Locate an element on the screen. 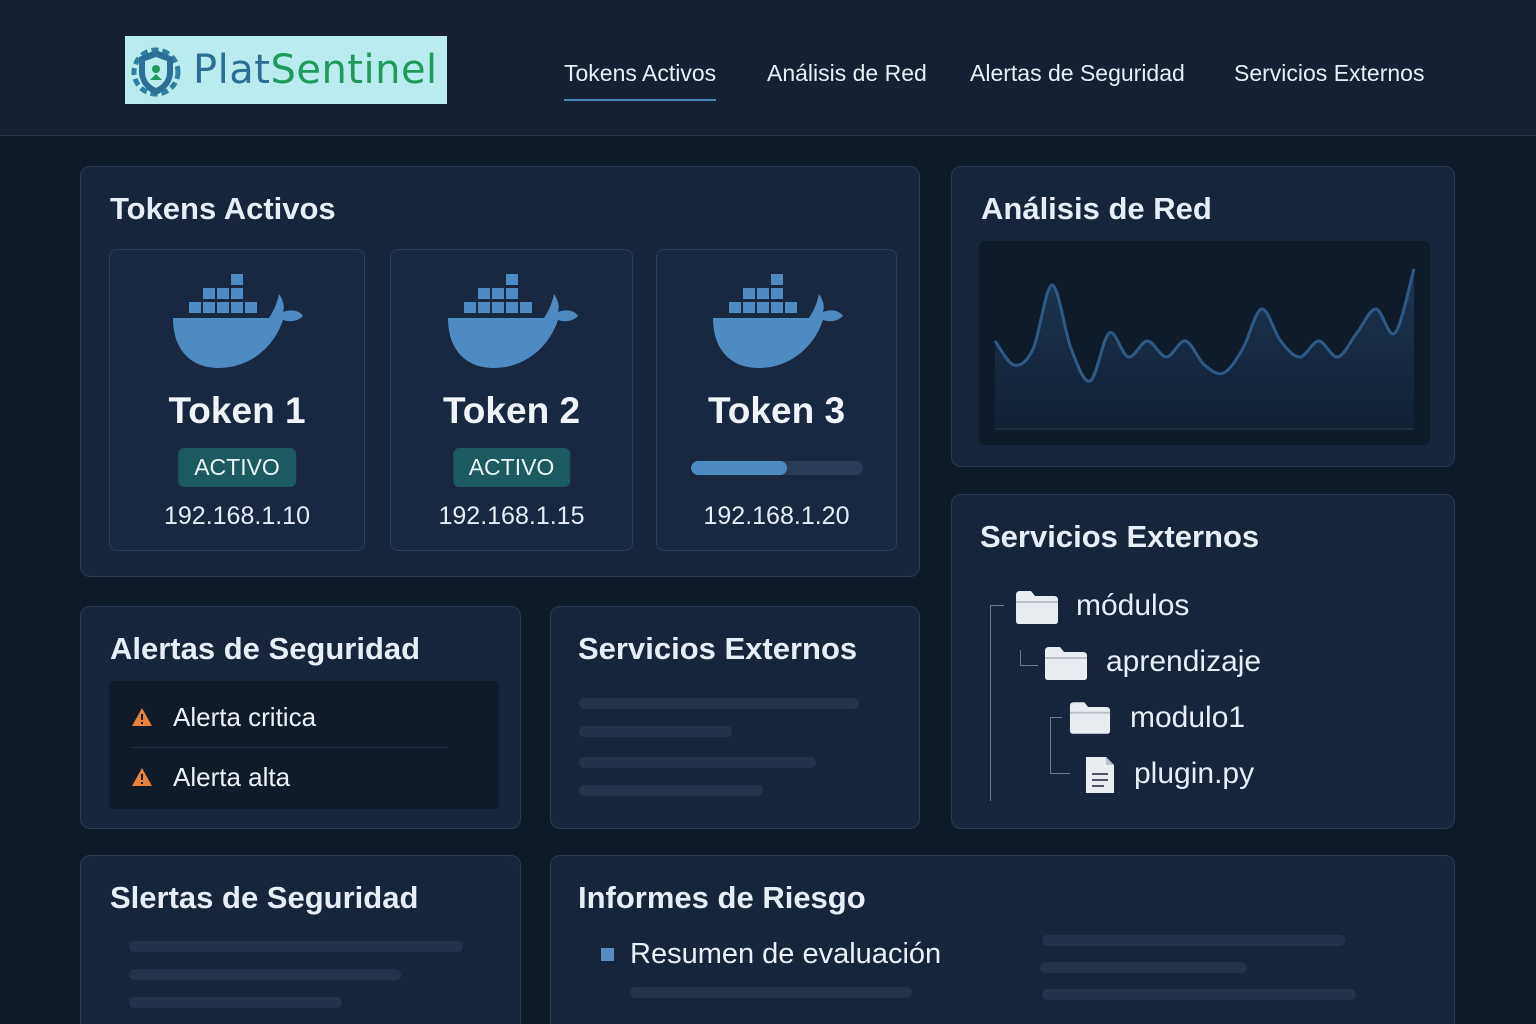  token-ip: 192.168.1.20 is located at coordinates (776, 516).